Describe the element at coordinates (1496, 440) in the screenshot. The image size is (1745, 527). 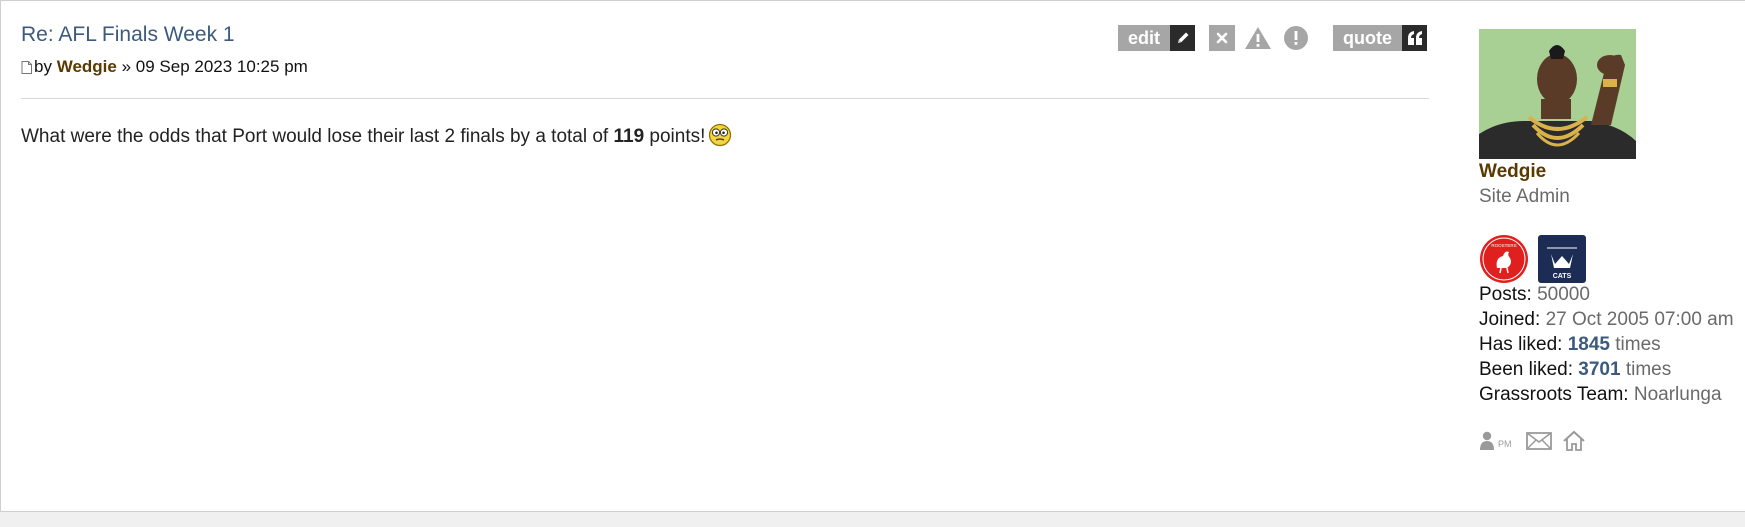
I see `pm-icon: PM` at that location.